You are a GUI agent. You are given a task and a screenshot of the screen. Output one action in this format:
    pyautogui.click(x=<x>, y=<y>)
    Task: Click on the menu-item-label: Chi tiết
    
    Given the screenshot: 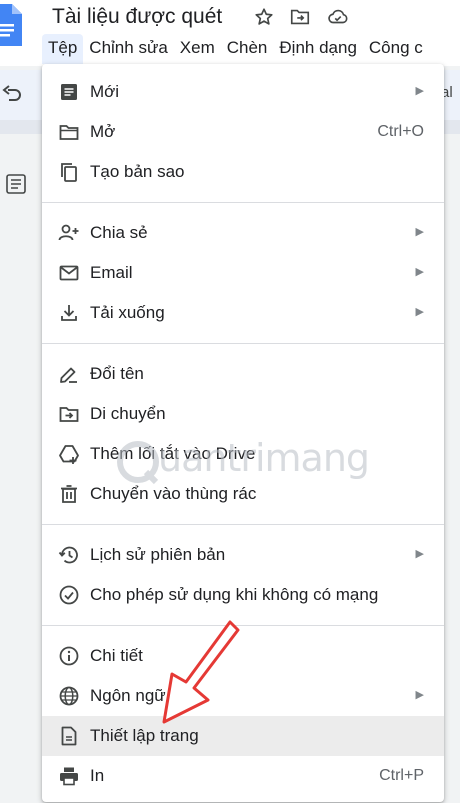 What is the action you would take?
    pyautogui.click(x=116, y=655)
    